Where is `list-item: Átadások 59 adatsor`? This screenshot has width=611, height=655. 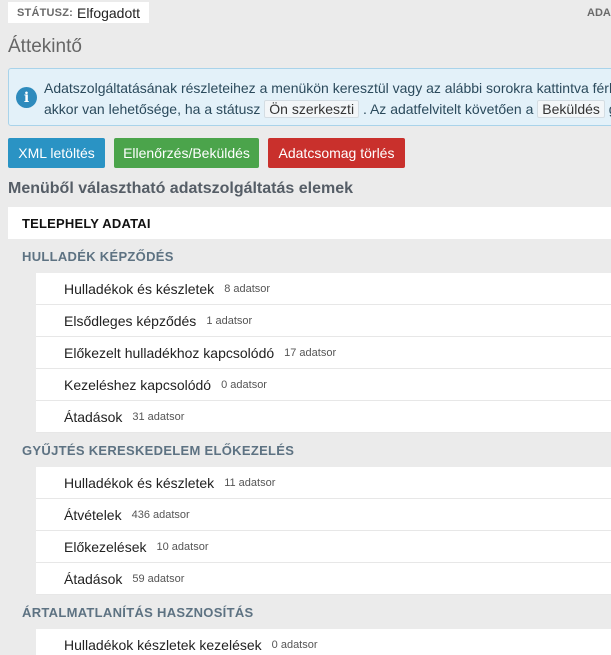
list-item: Átadások 59 adatsor is located at coordinates (323, 579).